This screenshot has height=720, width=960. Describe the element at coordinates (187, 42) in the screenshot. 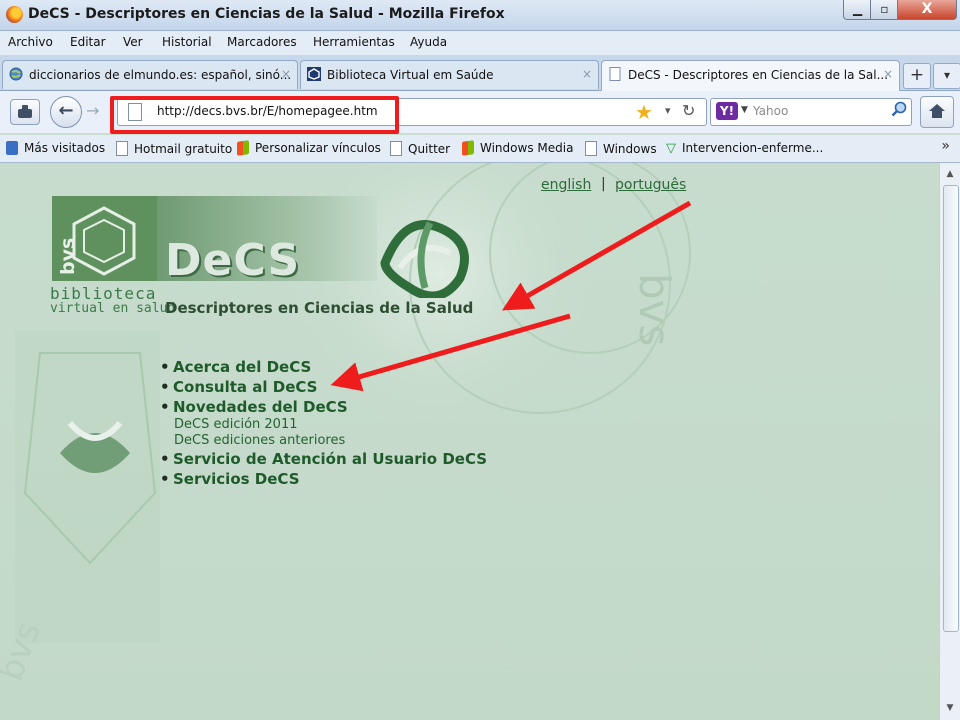

I see `menu-historial: Historial` at that location.